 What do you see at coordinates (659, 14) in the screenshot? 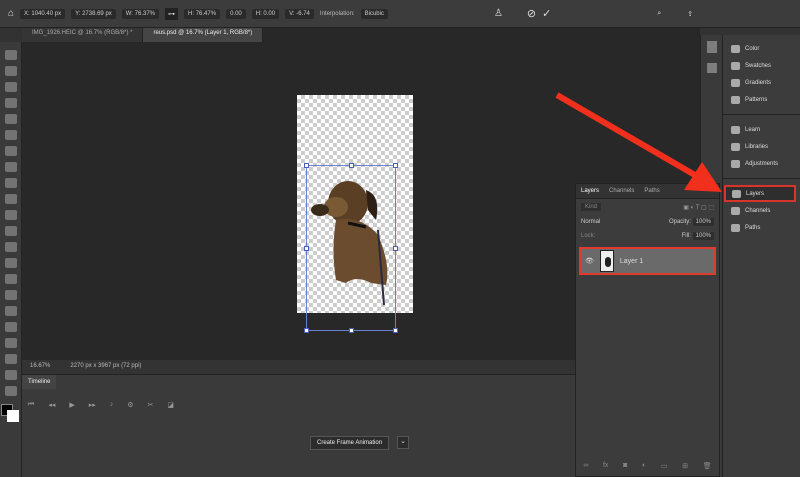
I see `search-icon: ⌕` at bounding box center [659, 14].